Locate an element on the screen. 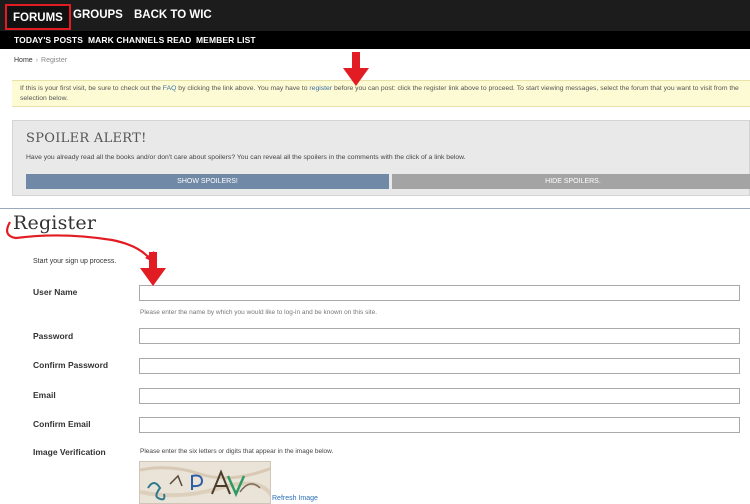 This screenshot has height=504, width=750. confirm-email-input is located at coordinates (439, 425).